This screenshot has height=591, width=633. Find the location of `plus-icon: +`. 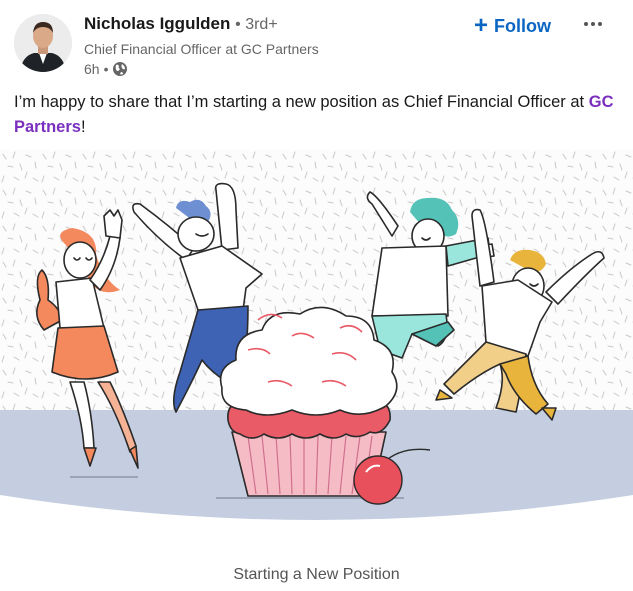

plus-icon: + is located at coordinates (481, 25).